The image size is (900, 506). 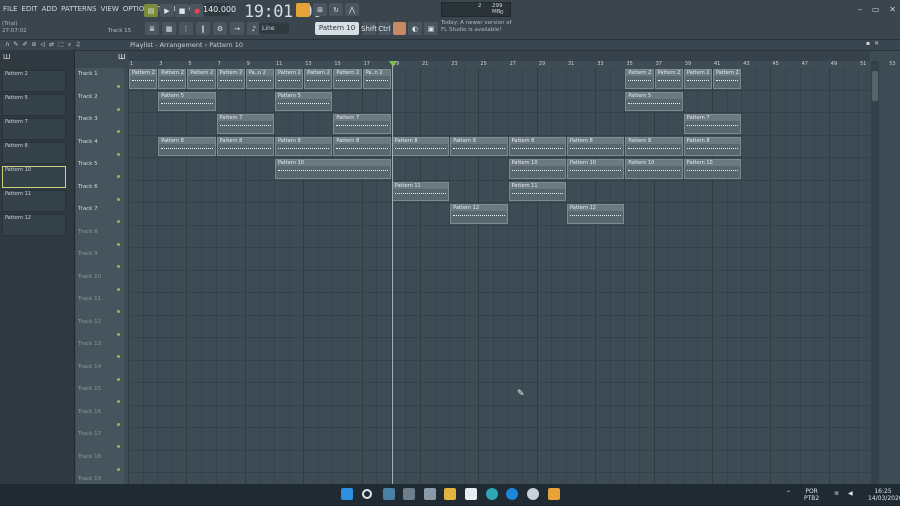 What do you see at coordinates (811, 495) in the screenshot?
I see `language-indicator: POR PTB2` at bounding box center [811, 495].